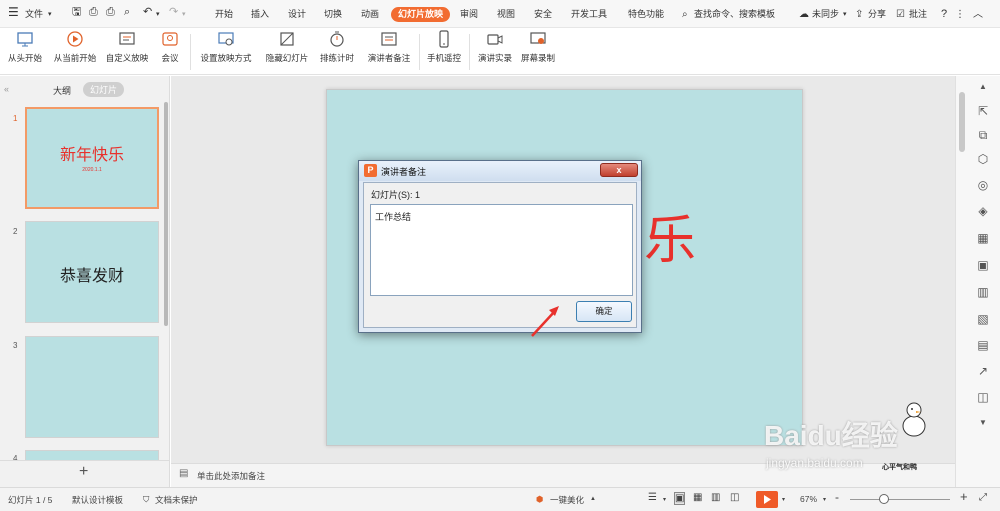 Image resolution: width=1000 pixels, height=511 pixels. What do you see at coordinates (6, 89) in the screenshot?
I see `collapse-panel-icon: «` at bounding box center [6, 89].